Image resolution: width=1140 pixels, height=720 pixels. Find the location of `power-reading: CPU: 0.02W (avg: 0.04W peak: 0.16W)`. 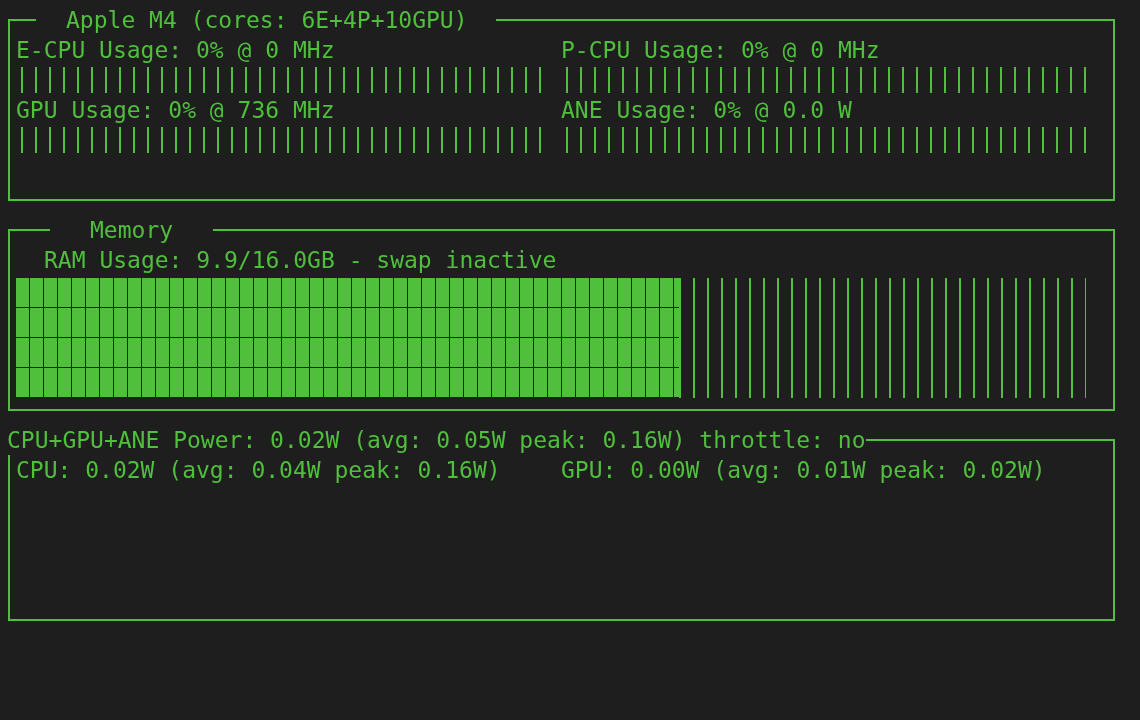

power-reading: CPU: 0.02W (avg: 0.04W peak: 0.16W) is located at coordinates (259, 470).